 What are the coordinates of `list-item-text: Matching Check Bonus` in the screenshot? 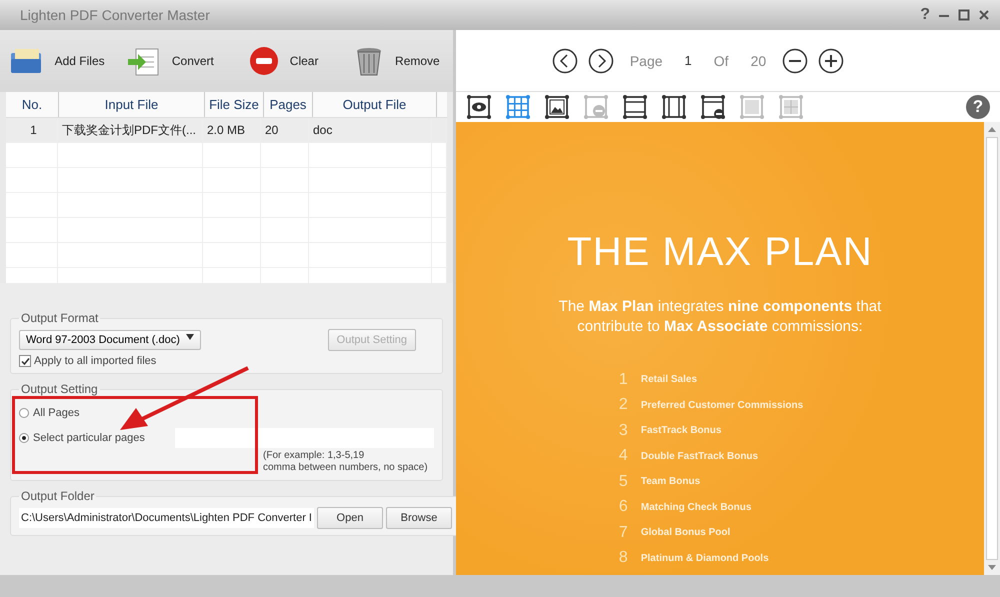 It's located at (696, 507).